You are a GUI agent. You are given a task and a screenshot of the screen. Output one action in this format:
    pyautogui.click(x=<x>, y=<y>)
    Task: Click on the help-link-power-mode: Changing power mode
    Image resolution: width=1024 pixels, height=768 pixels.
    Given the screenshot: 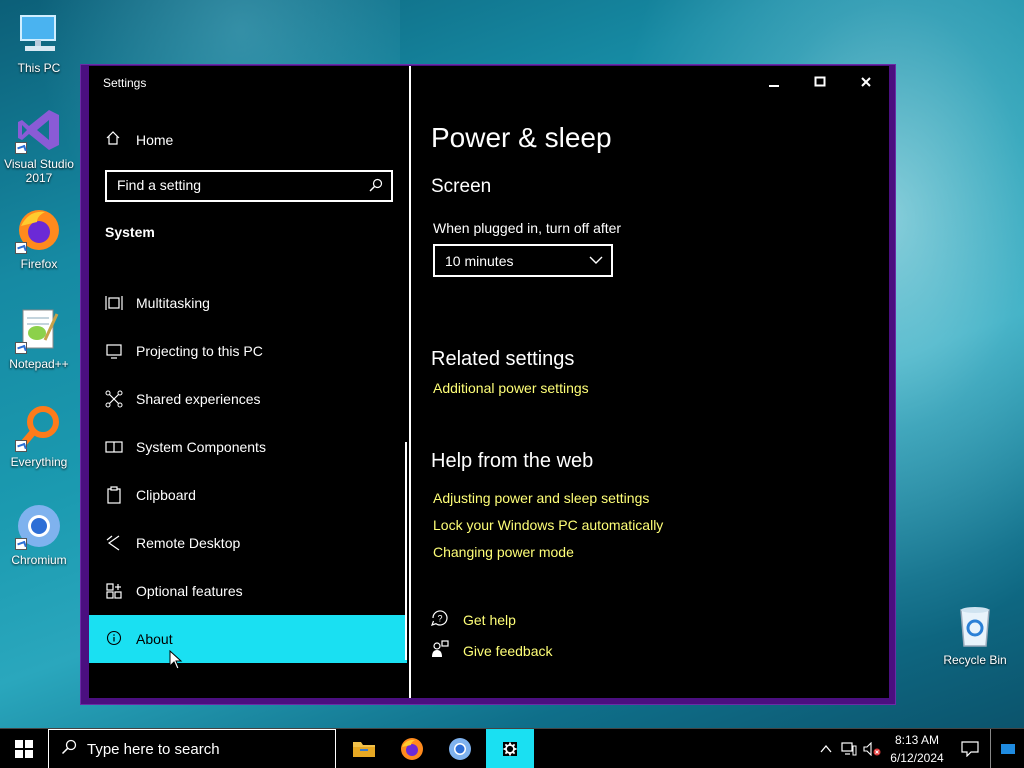 What is the action you would take?
    pyautogui.click(x=503, y=552)
    